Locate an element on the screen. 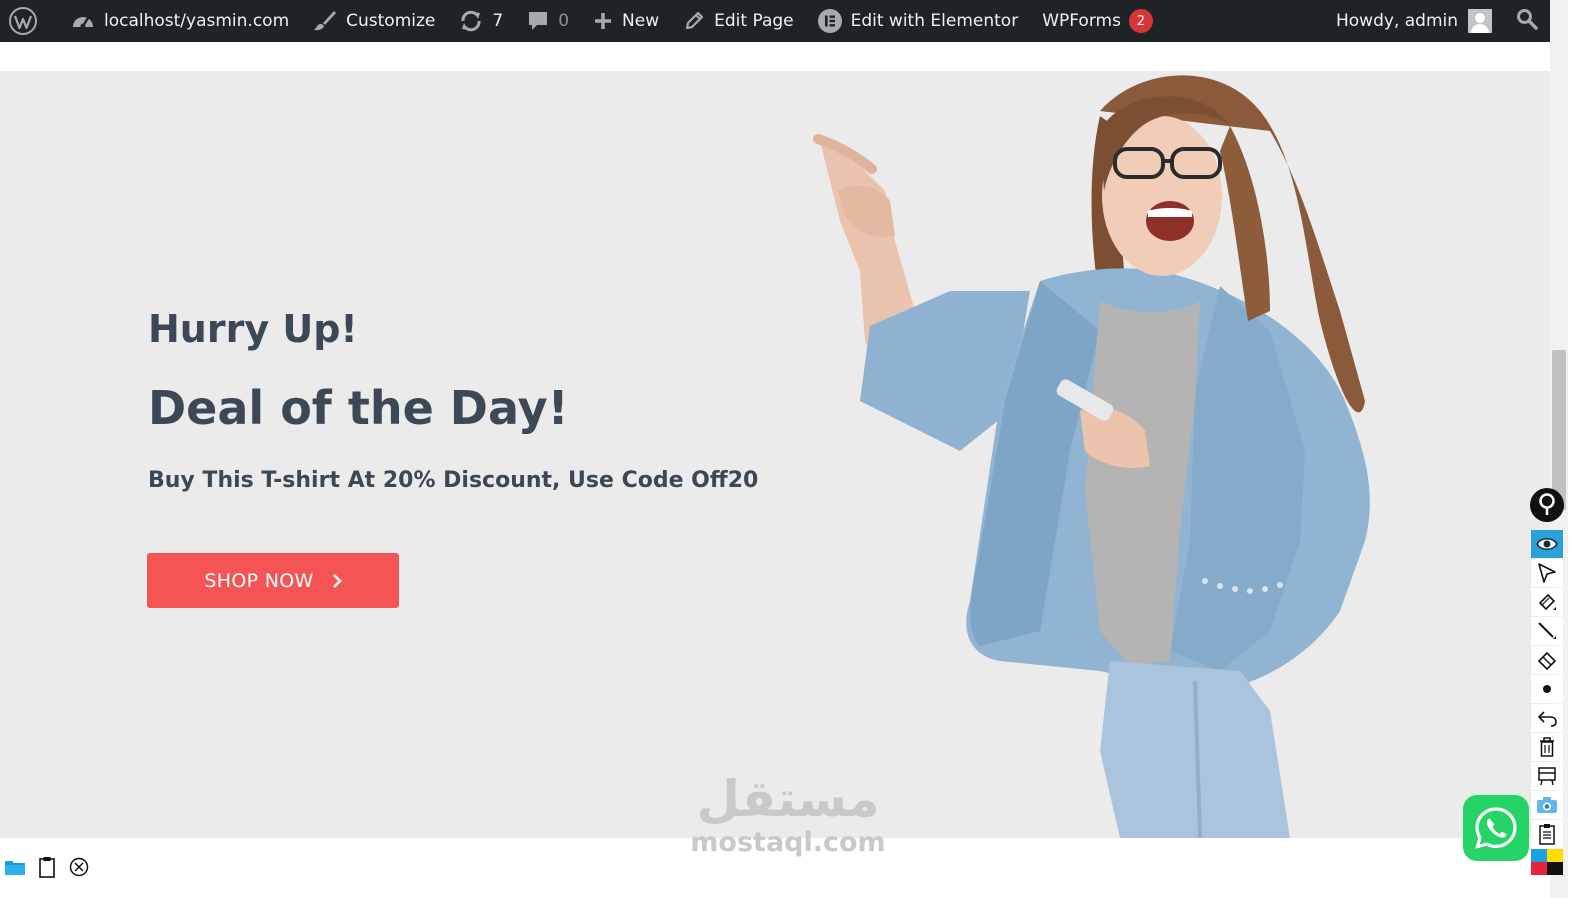  pencil-icon is located at coordinates (694, 21).